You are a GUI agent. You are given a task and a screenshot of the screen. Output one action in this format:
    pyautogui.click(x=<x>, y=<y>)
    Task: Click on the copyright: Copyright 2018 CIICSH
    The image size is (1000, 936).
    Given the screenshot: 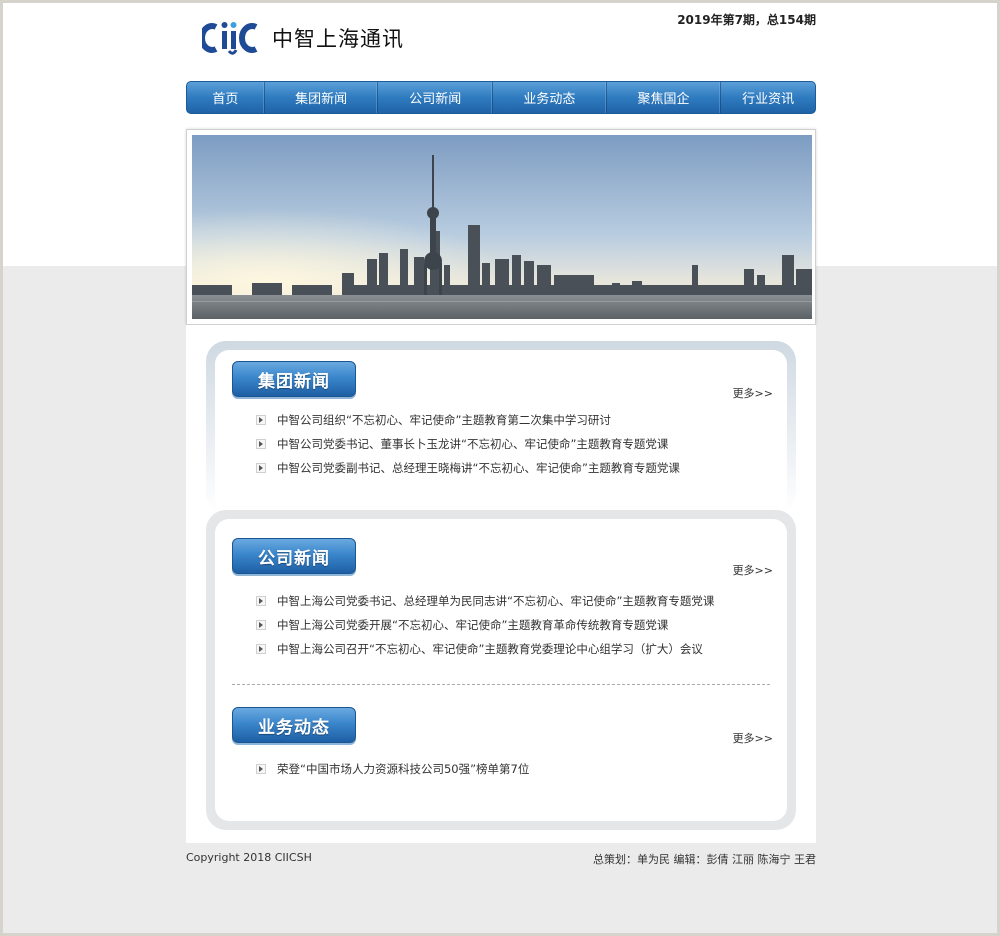 What is the action you would take?
    pyautogui.click(x=249, y=857)
    